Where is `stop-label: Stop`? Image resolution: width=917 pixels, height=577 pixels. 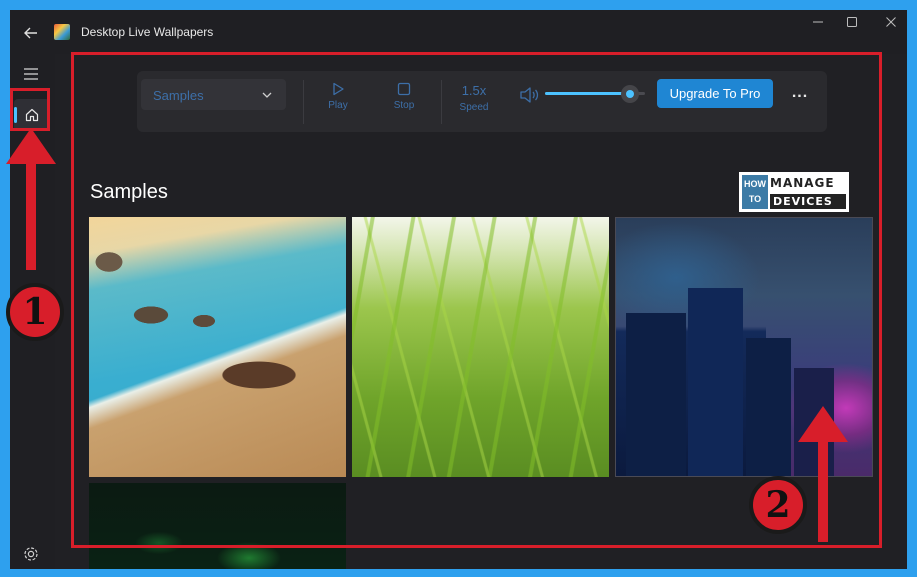
stop-label: Stop is located at coordinates (404, 105).